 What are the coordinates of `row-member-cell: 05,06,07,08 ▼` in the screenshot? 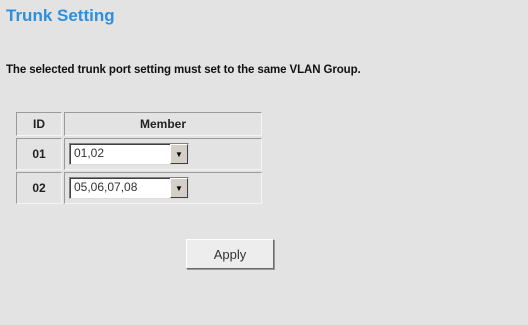 It's located at (163, 188).